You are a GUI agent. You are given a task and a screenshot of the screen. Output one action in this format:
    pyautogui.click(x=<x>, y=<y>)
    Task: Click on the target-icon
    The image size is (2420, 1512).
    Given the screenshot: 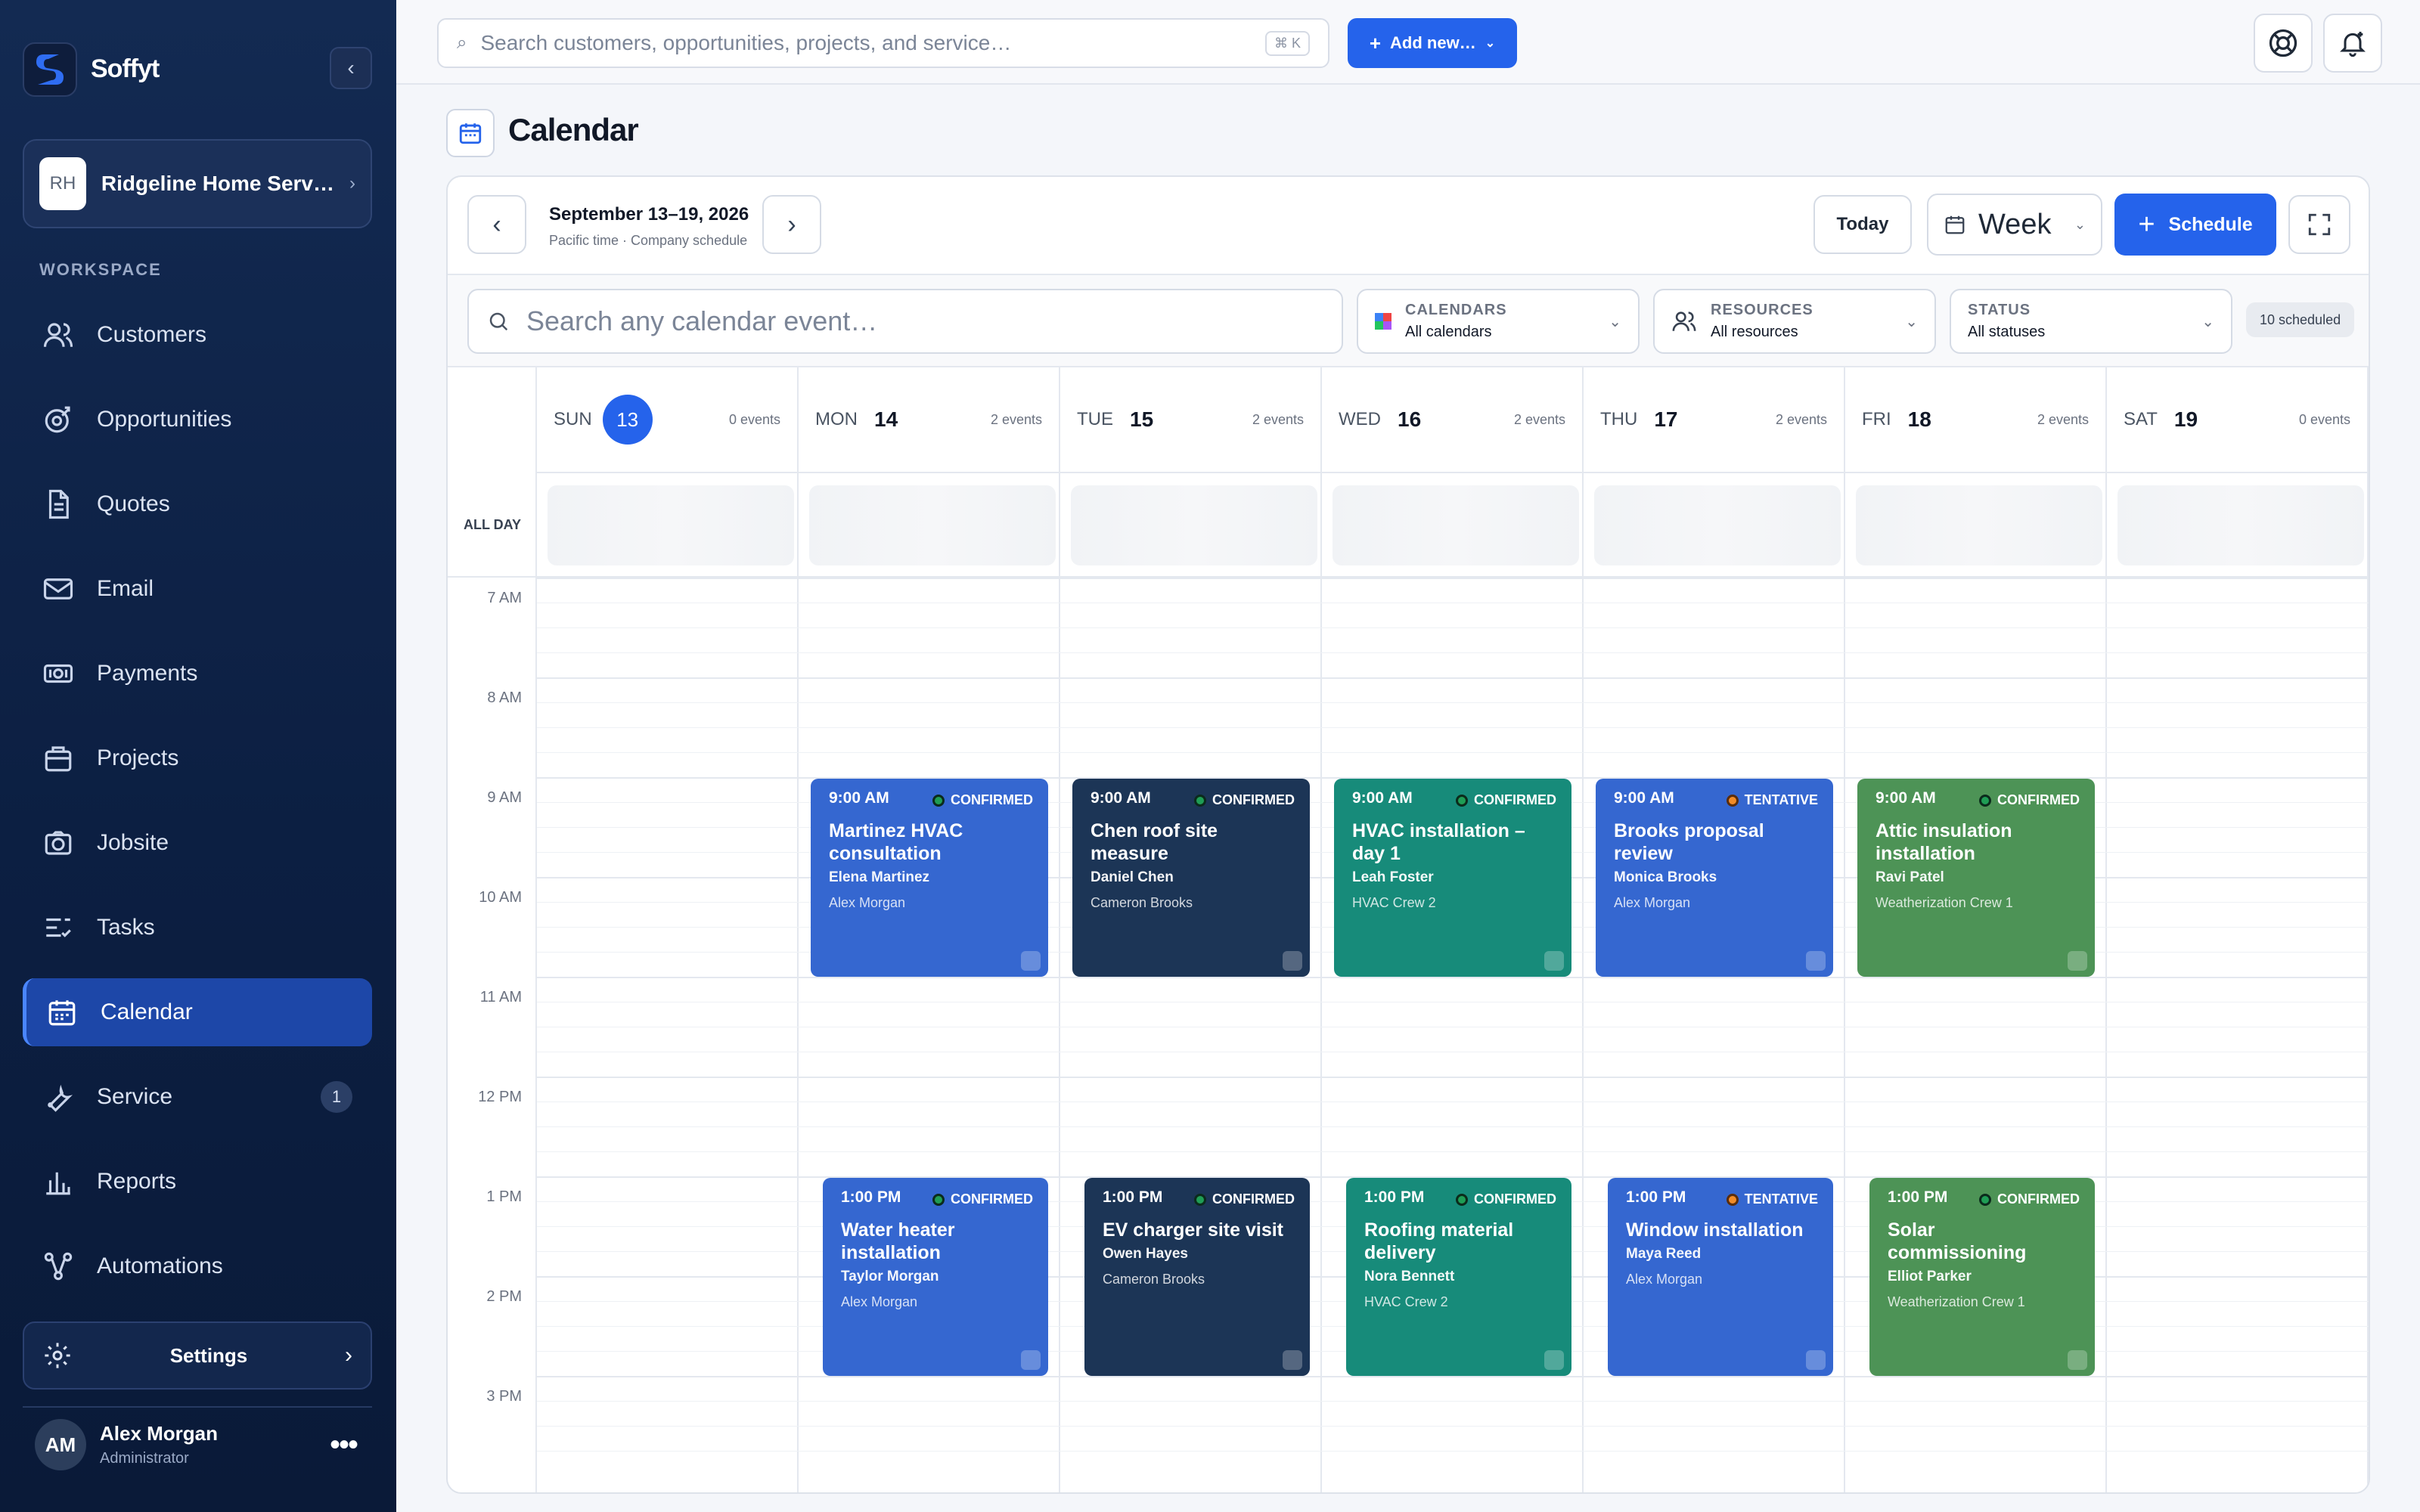 What is the action you would take?
    pyautogui.click(x=57, y=420)
    